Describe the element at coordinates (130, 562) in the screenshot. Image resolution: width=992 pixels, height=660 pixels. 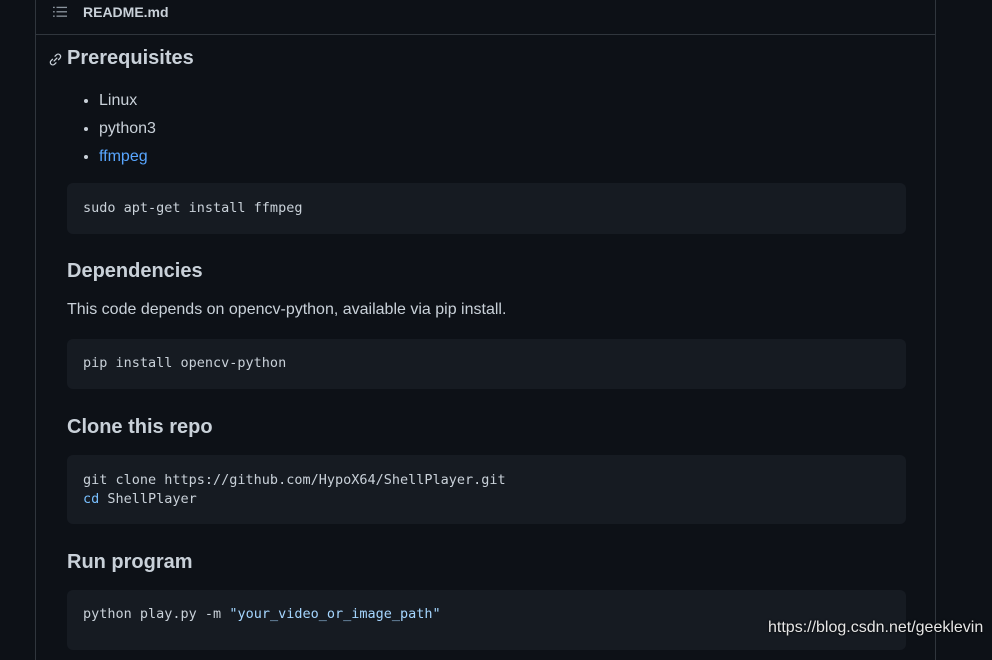
I see `heading-run-program: Run program` at that location.